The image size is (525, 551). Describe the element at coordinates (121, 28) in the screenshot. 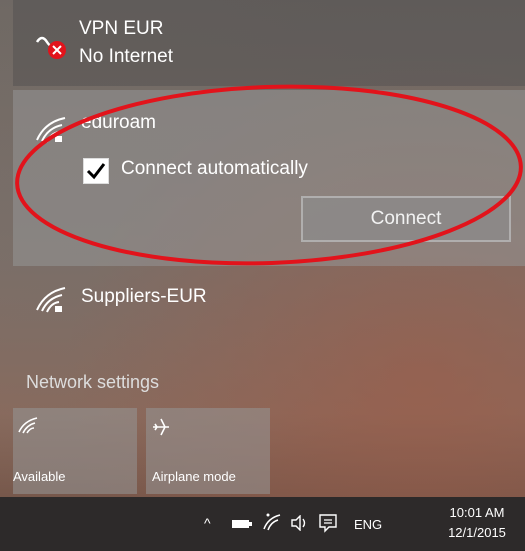

I see `vpn-name: VPN EUR` at that location.